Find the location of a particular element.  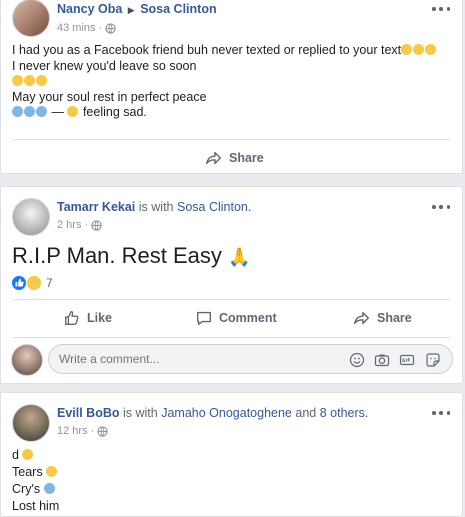

post-body: d Tears Cry's Lost him is located at coordinates (35, 481).